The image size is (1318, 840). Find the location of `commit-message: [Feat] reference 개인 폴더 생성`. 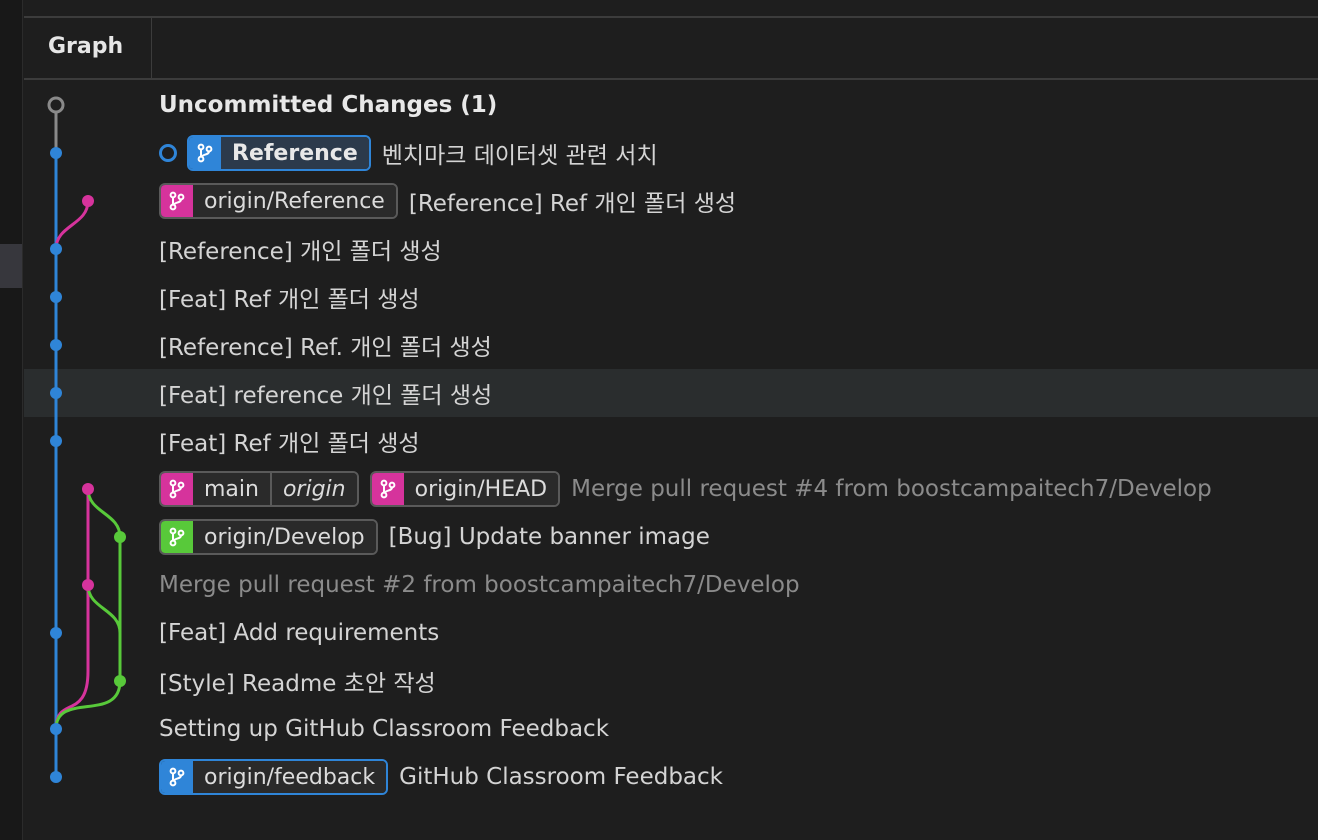

commit-message: [Feat] reference 개인 폴더 생성 is located at coordinates (326, 396).